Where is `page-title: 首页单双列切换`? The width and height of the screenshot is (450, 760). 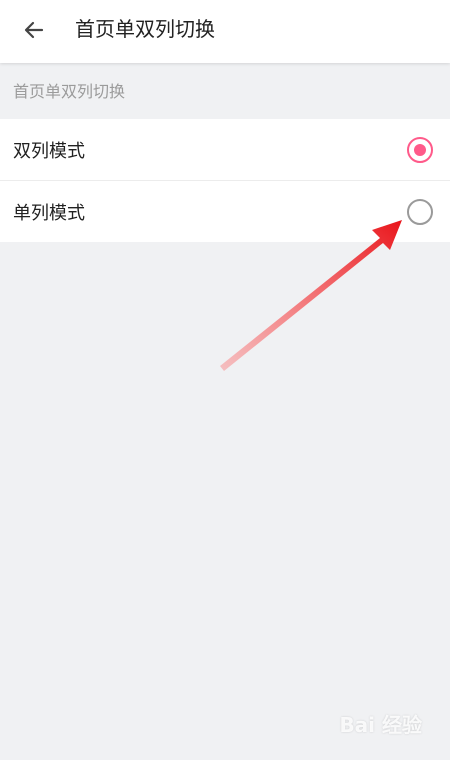
page-title: 首页单双列切换 is located at coordinates (145, 29).